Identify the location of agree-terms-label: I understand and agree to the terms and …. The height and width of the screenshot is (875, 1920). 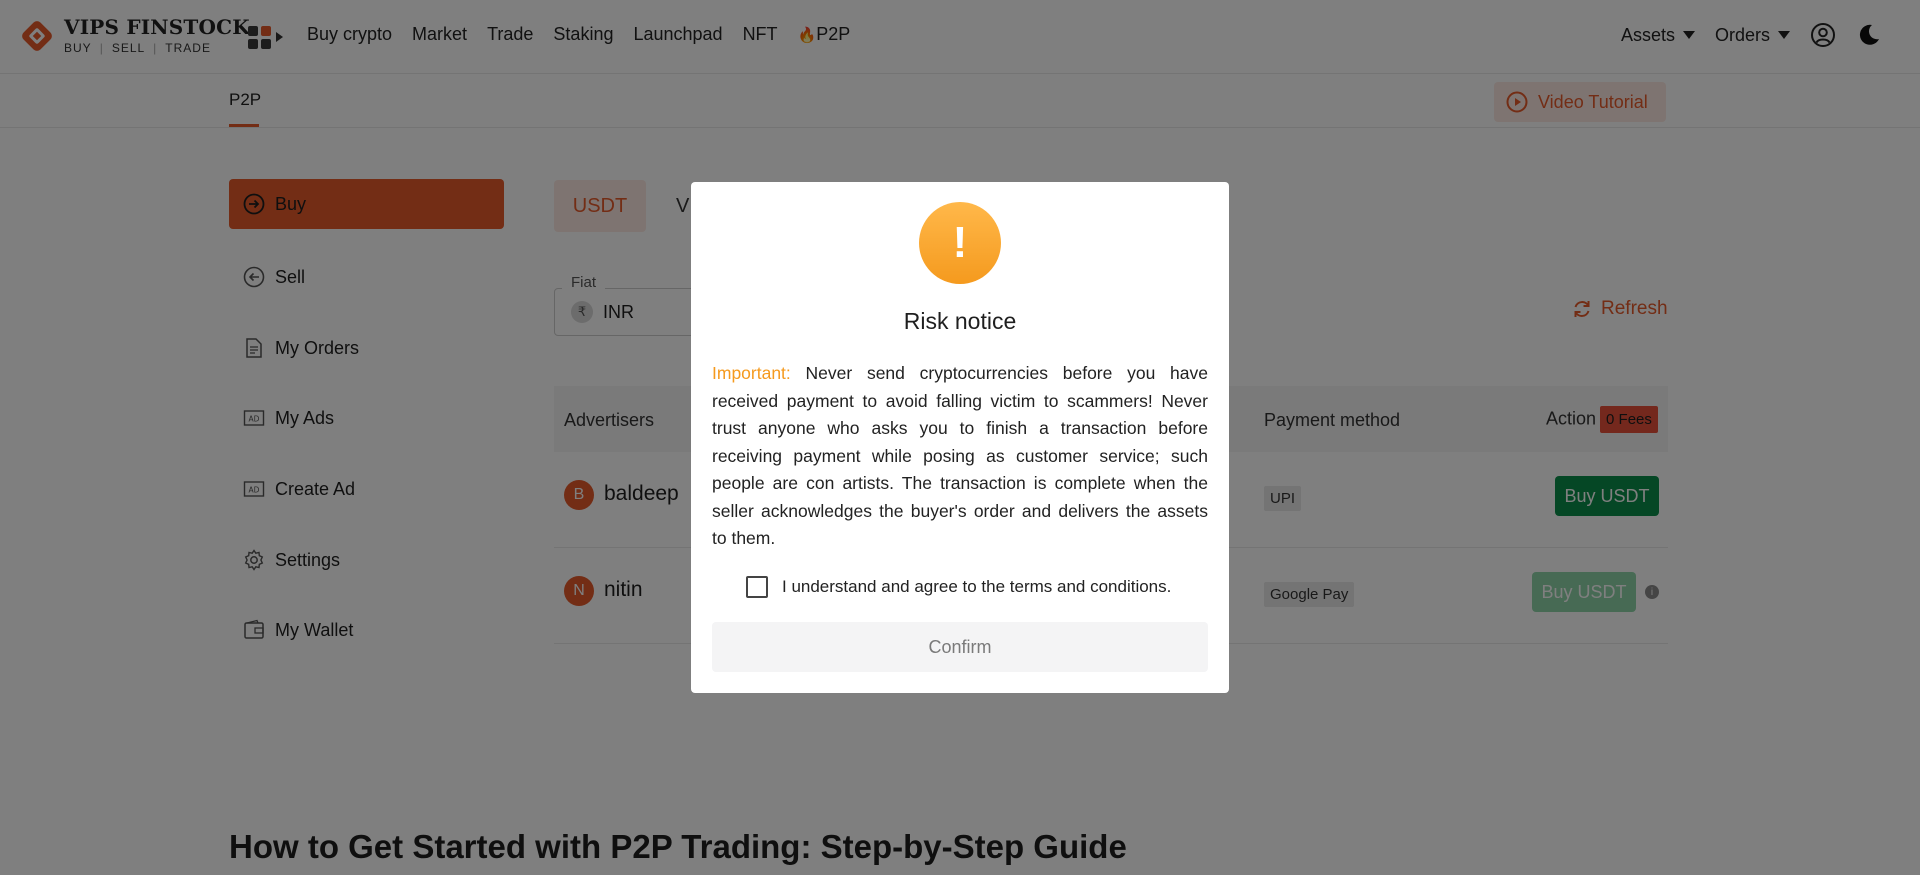
(977, 586).